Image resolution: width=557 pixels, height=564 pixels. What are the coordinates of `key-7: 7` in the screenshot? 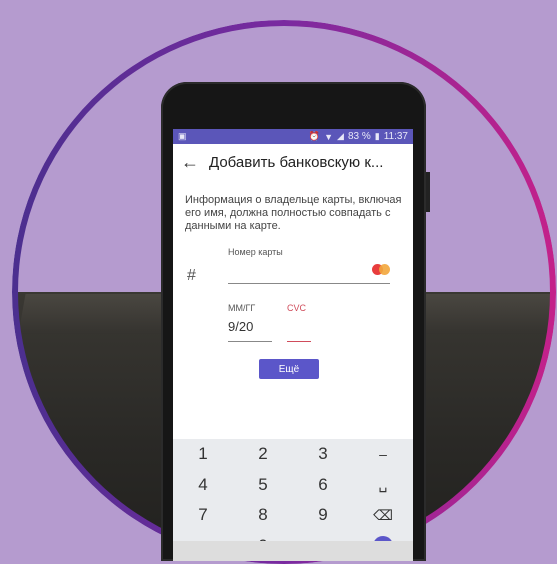 It's located at (203, 515).